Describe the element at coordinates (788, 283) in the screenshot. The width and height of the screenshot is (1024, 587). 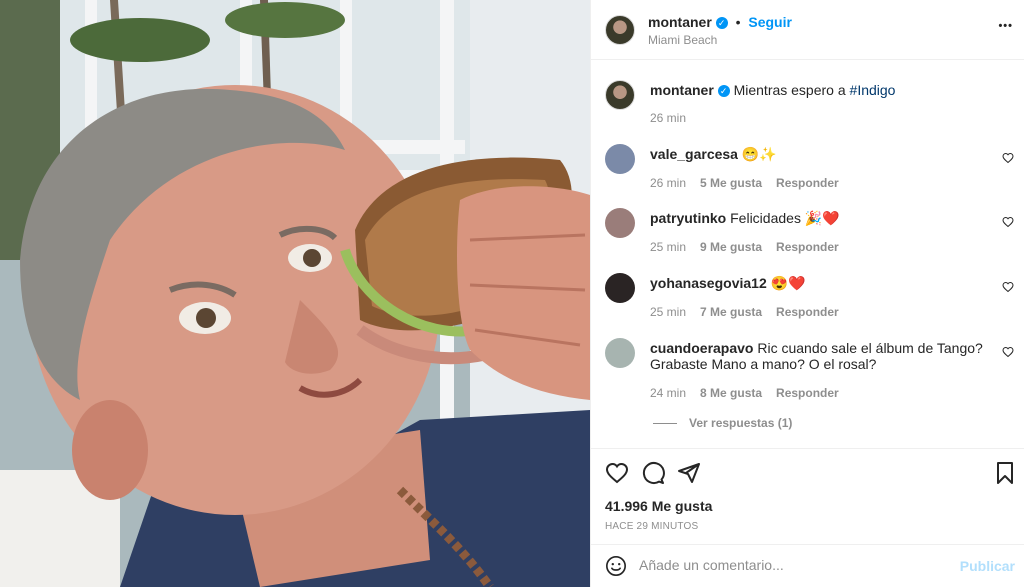
I see `comment-text: 😍❤️` at that location.